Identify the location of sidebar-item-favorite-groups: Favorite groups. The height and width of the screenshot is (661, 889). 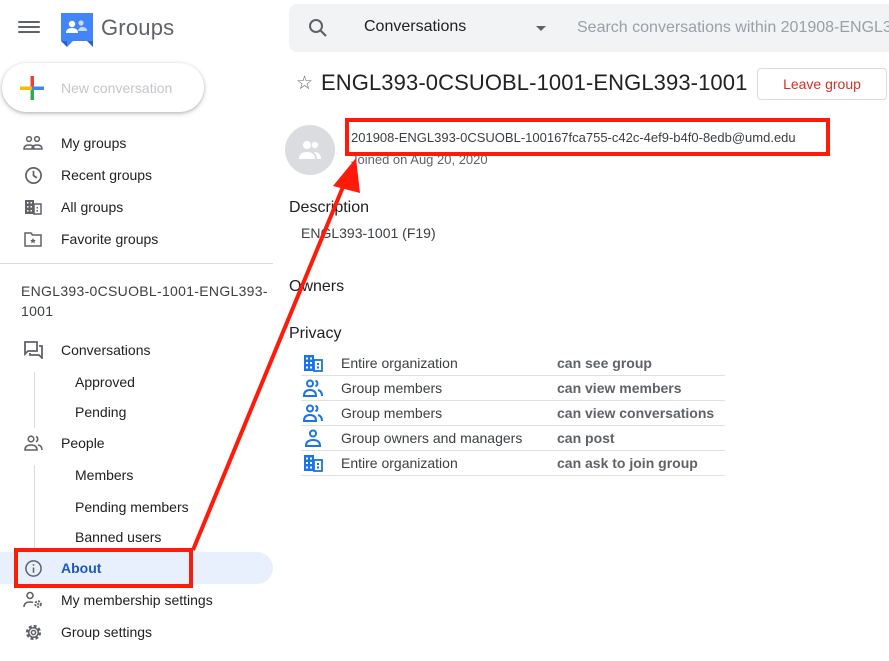
(136, 239).